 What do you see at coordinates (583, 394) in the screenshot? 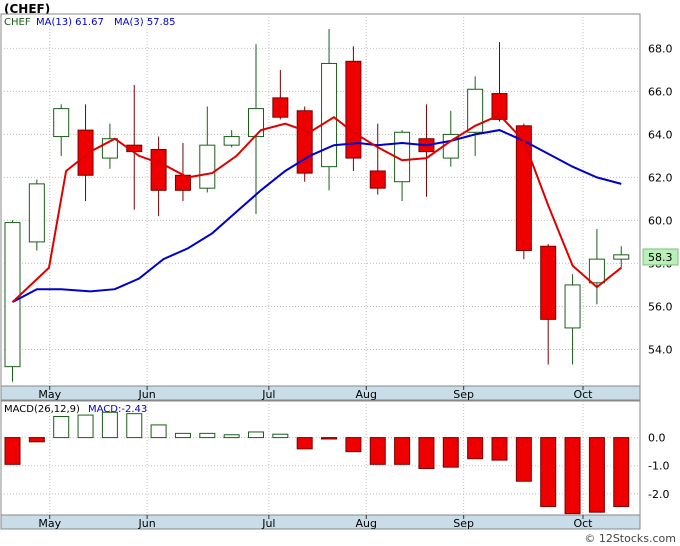
I see `price-month-label: Oct` at bounding box center [583, 394].